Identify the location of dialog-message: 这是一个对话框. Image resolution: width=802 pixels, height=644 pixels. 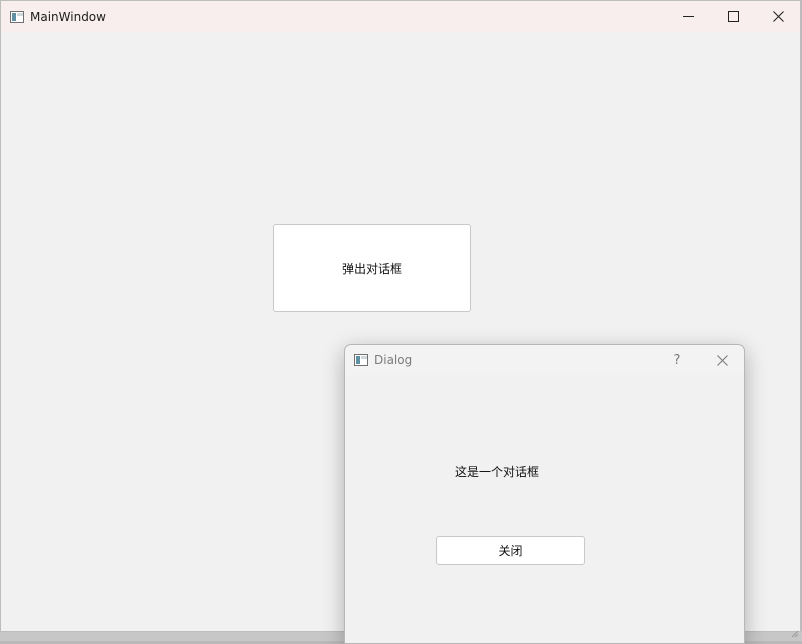
(497, 471).